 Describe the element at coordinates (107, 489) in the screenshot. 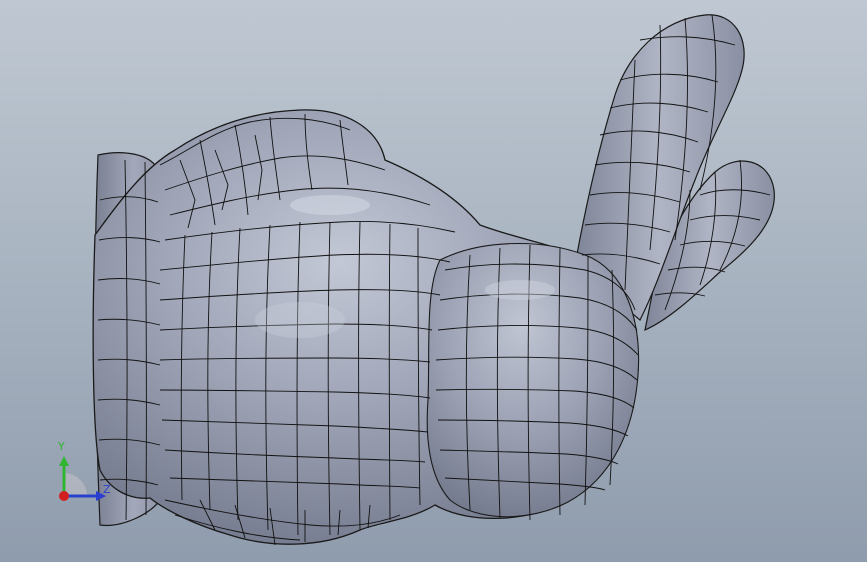

I see `z-axis-label: Z` at that location.